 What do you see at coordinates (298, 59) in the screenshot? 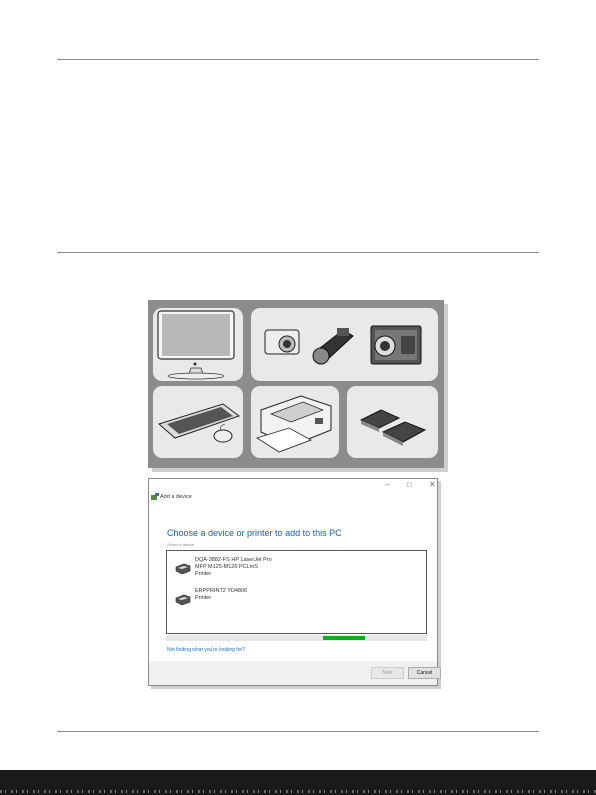
I see `top-rule` at bounding box center [298, 59].